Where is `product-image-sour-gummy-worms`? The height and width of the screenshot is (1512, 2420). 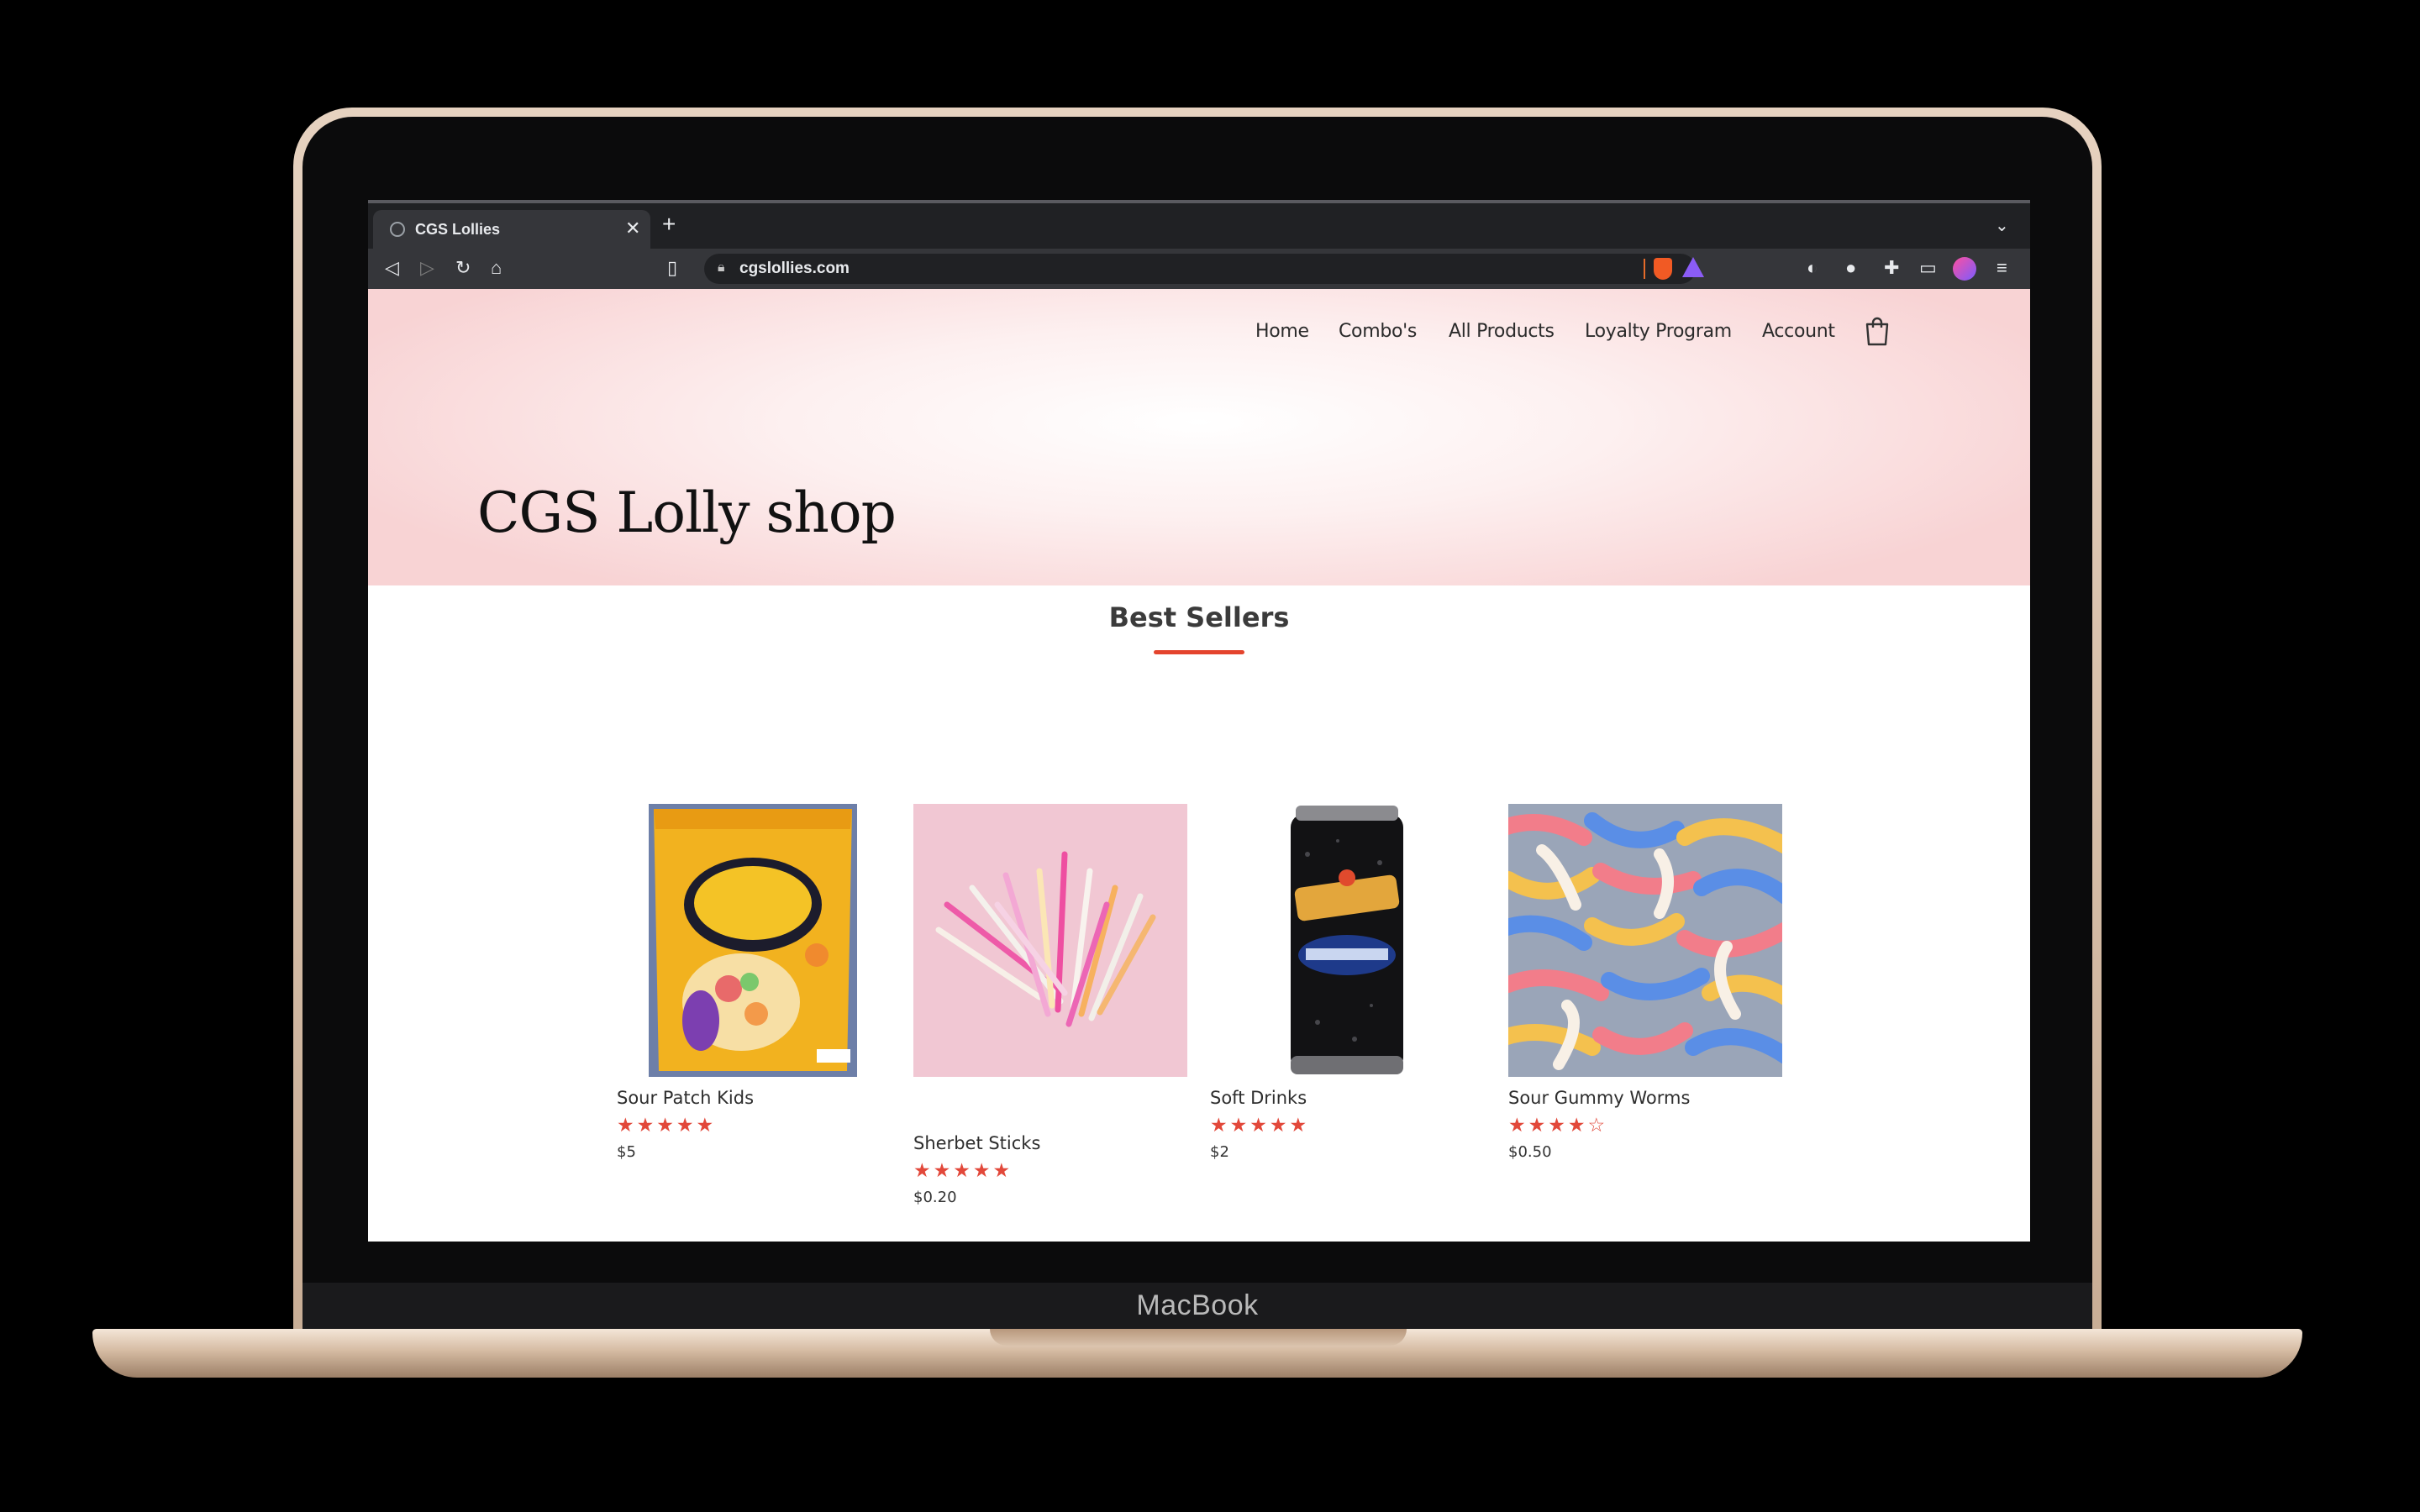
product-image-sour-gummy-worms is located at coordinates (1645, 940).